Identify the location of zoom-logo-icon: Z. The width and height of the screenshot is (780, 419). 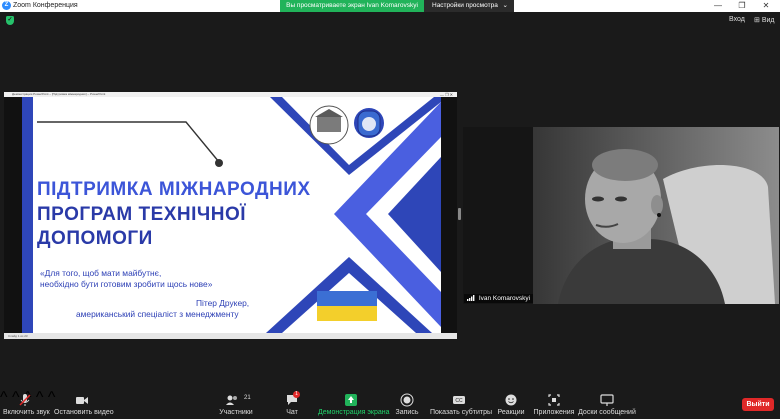
(6, 5).